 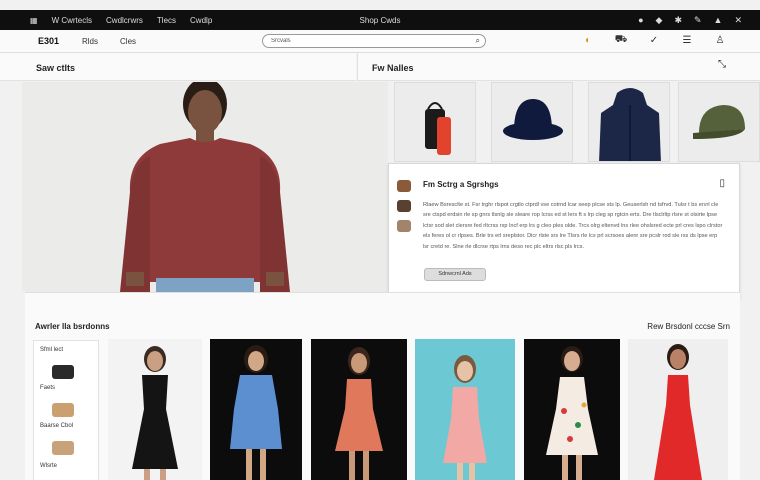 I want to click on cart-icon: ⛟, so click(x=621, y=40).